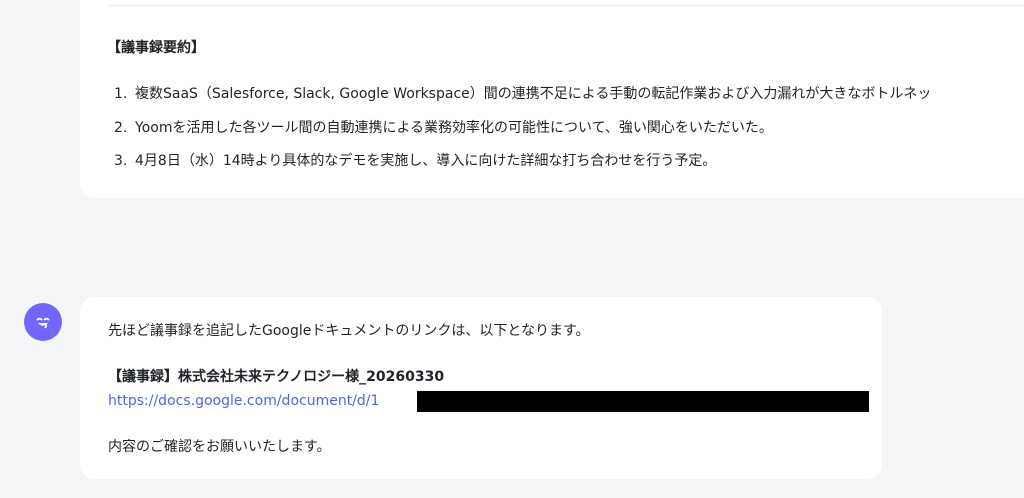  Describe the element at coordinates (243, 401) in the screenshot. I see `document-link: https://docs.google.com/document/d/1` at that location.